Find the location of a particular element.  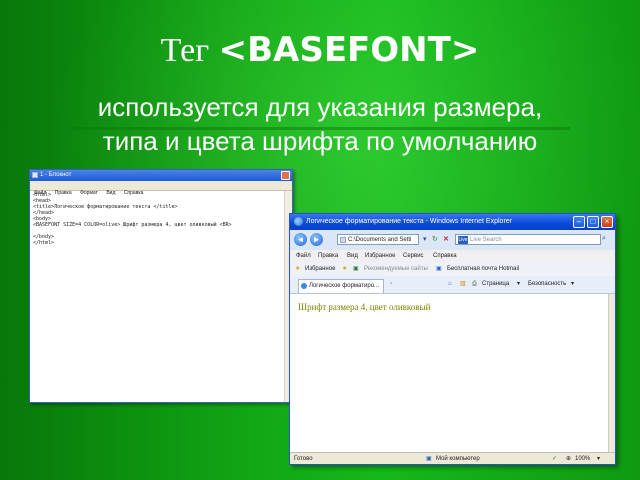

address-value: C:\Documents and Setti is located at coordinates (380, 240).